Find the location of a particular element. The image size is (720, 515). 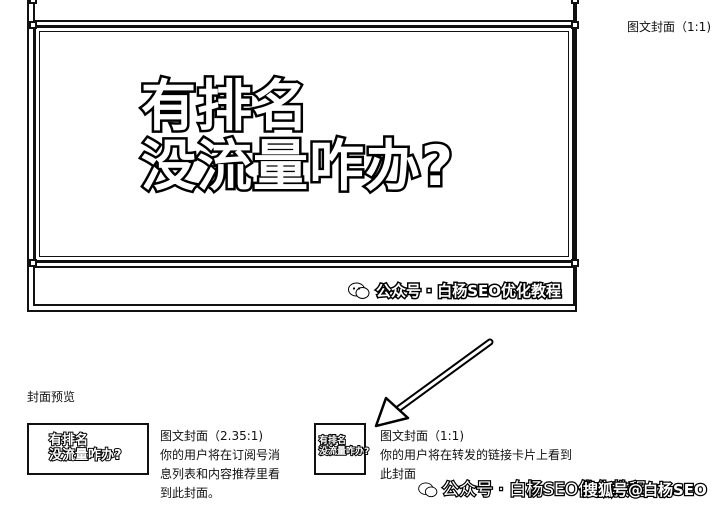

thumb-wide-line-2: 没流量咋办? is located at coordinates (85, 455).